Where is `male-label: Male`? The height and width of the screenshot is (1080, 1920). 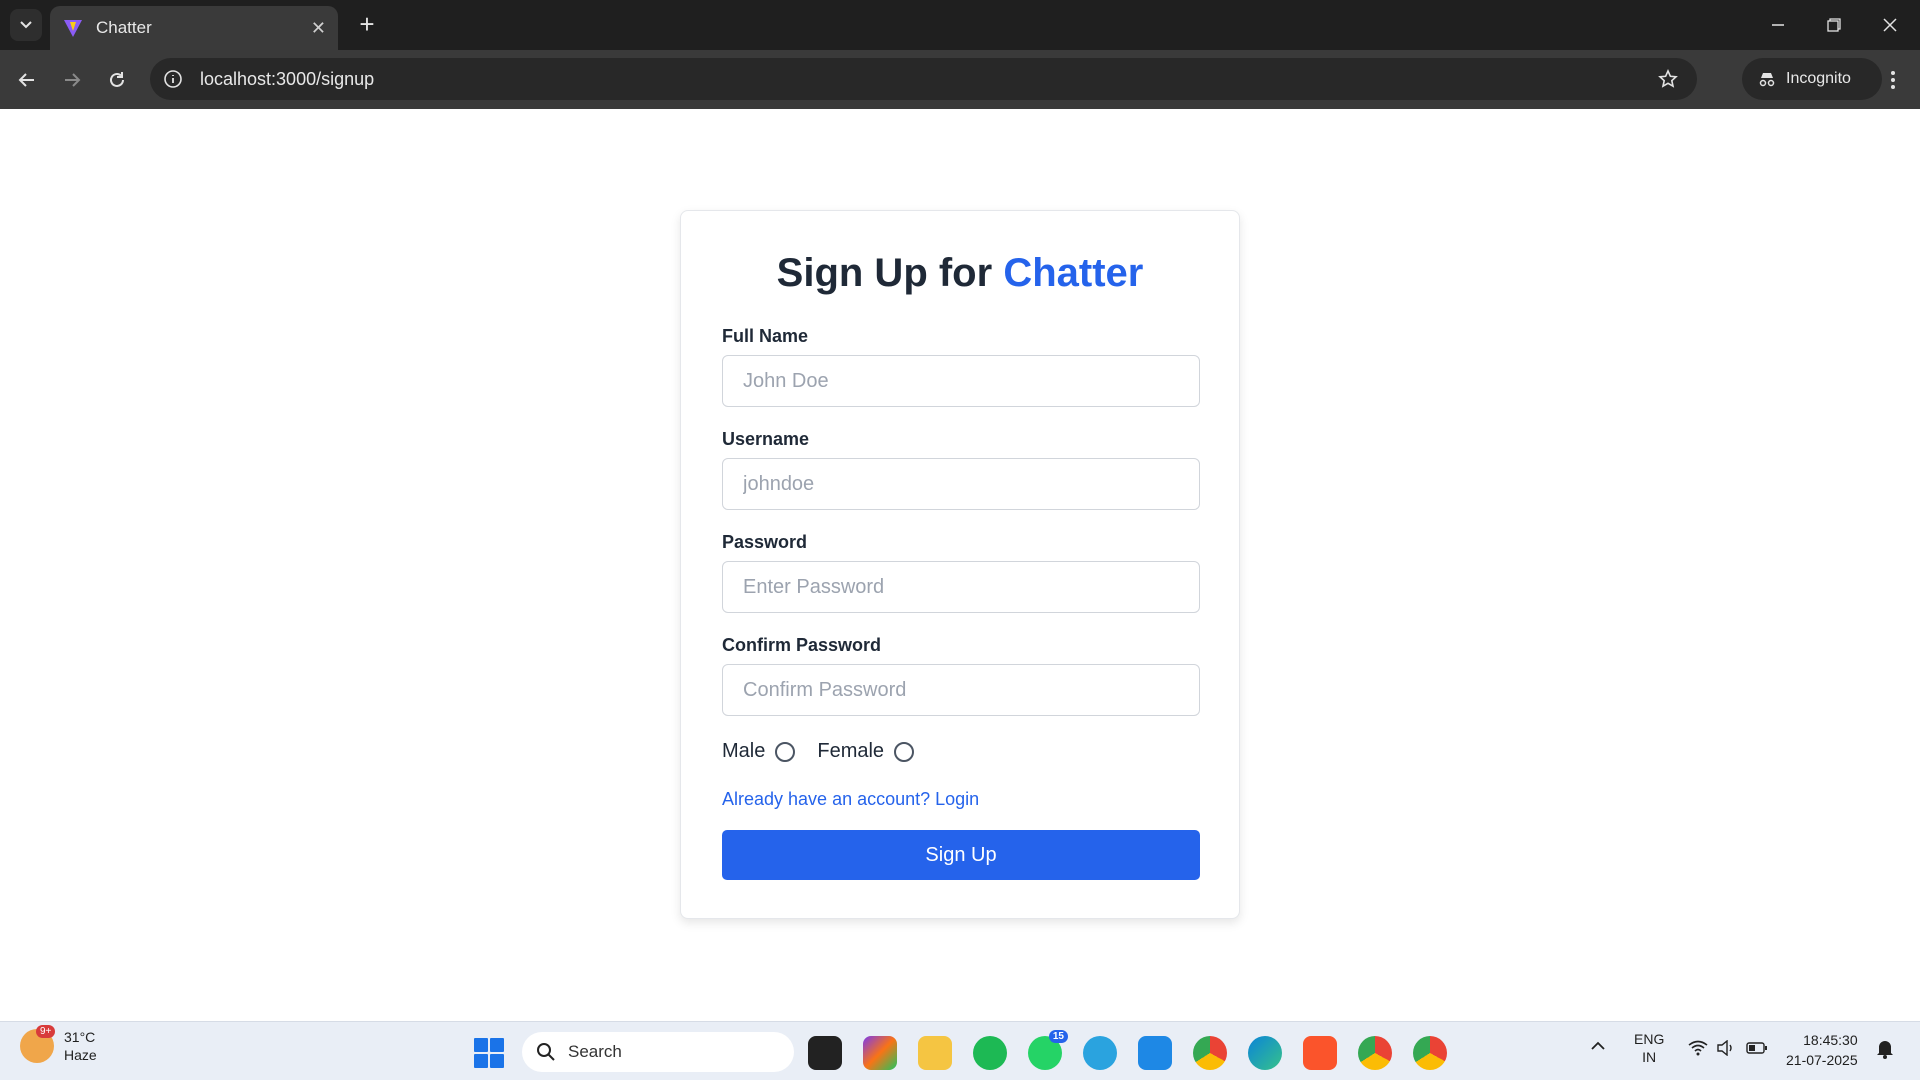 male-label: Male is located at coordinates (744, 751).